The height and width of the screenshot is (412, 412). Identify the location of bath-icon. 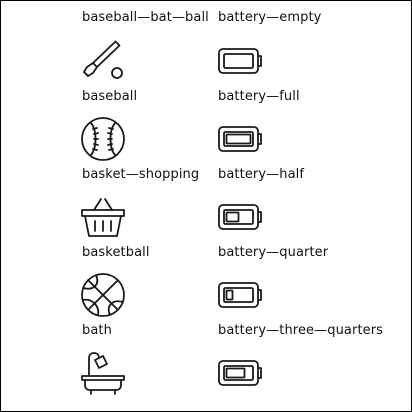
(103, 373).